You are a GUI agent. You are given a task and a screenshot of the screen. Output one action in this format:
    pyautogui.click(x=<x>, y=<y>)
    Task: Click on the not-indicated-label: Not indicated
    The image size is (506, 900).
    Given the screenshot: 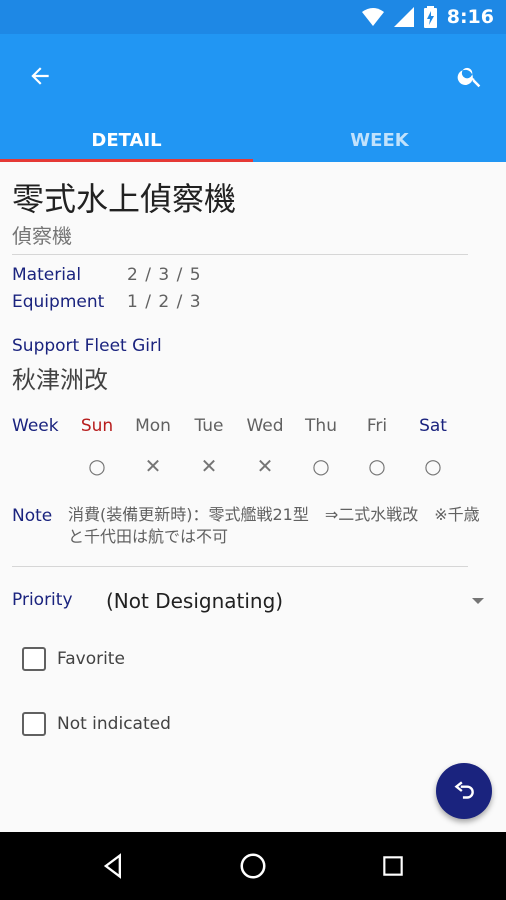 What is the action you would take?
    pyautogui.click(x=114, y=724)
    